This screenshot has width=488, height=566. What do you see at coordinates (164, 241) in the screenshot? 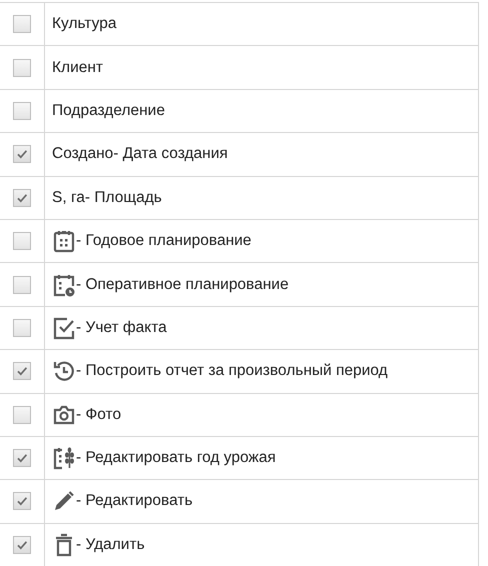
I see `column-label: - Годовое планирование` at bounding box center [164, 241].